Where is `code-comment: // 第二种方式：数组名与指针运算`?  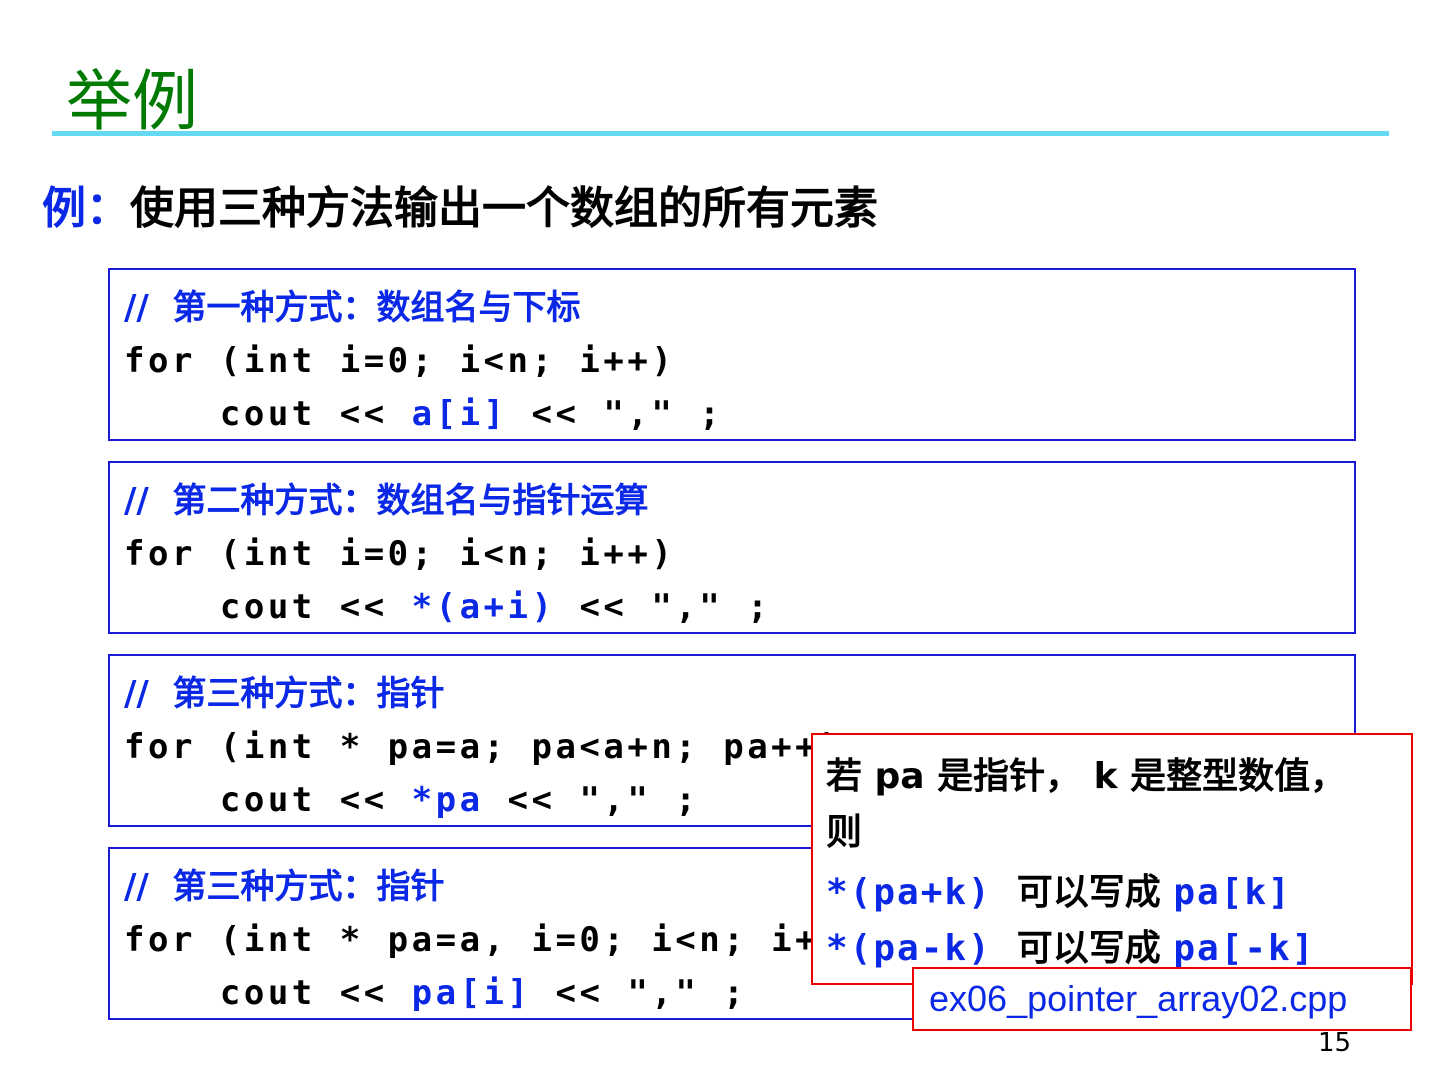
code-comment: // 第二种方式：数组名与指针运算 is located at coordinates (386, 501).